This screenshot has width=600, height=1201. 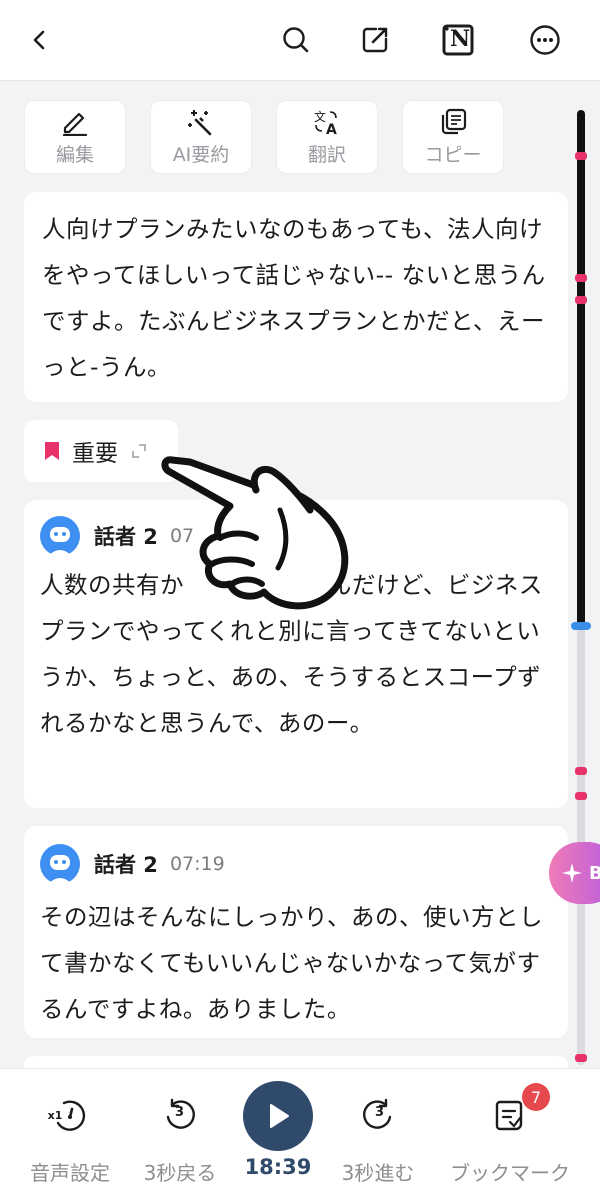 I want to click on translate-label: 翻訳, so click(x=326, y=154).